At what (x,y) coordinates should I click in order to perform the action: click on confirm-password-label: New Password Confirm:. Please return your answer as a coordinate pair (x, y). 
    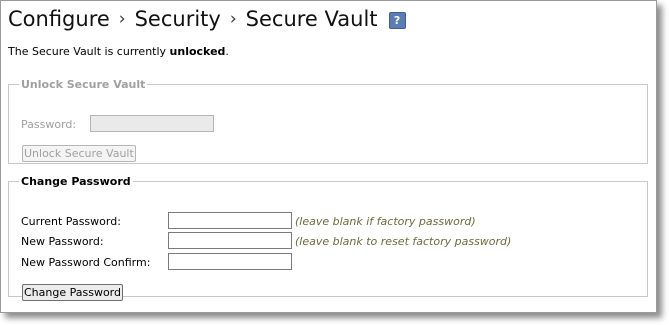
    Looking at the image, I should click on (86, 262).